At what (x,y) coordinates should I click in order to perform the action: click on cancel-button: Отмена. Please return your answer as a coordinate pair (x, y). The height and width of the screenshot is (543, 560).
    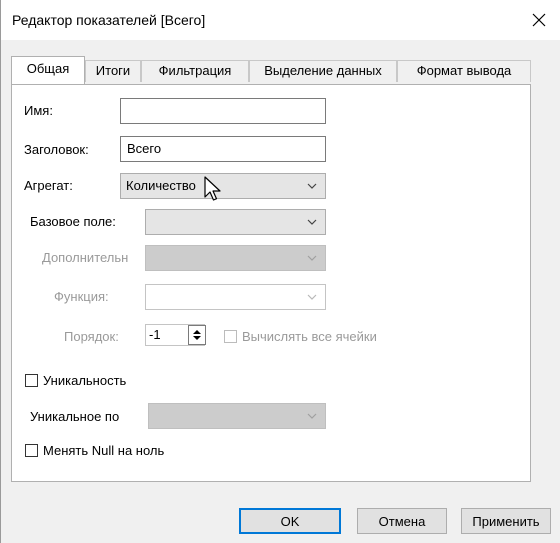
    Looking at the image, I should click on (402, 521).